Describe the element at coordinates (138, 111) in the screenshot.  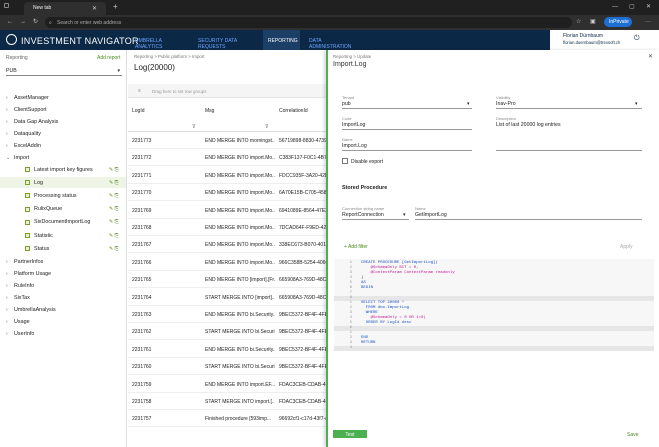
I see `column-header-logid: LogId` at that location.